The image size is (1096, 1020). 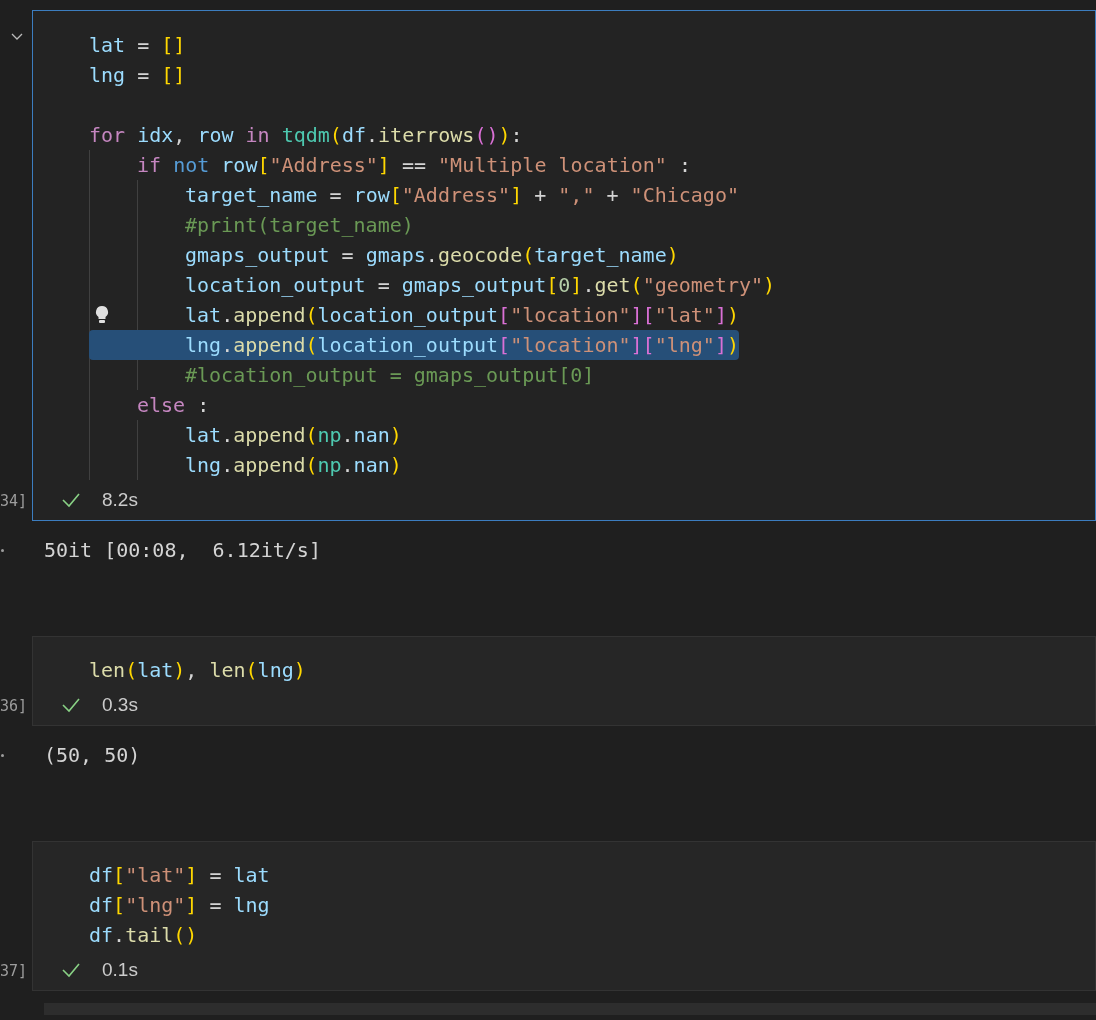 I want to click on code-line: gmaps_output = gmaps.geocode(target_name), so click(x=432, y=255).